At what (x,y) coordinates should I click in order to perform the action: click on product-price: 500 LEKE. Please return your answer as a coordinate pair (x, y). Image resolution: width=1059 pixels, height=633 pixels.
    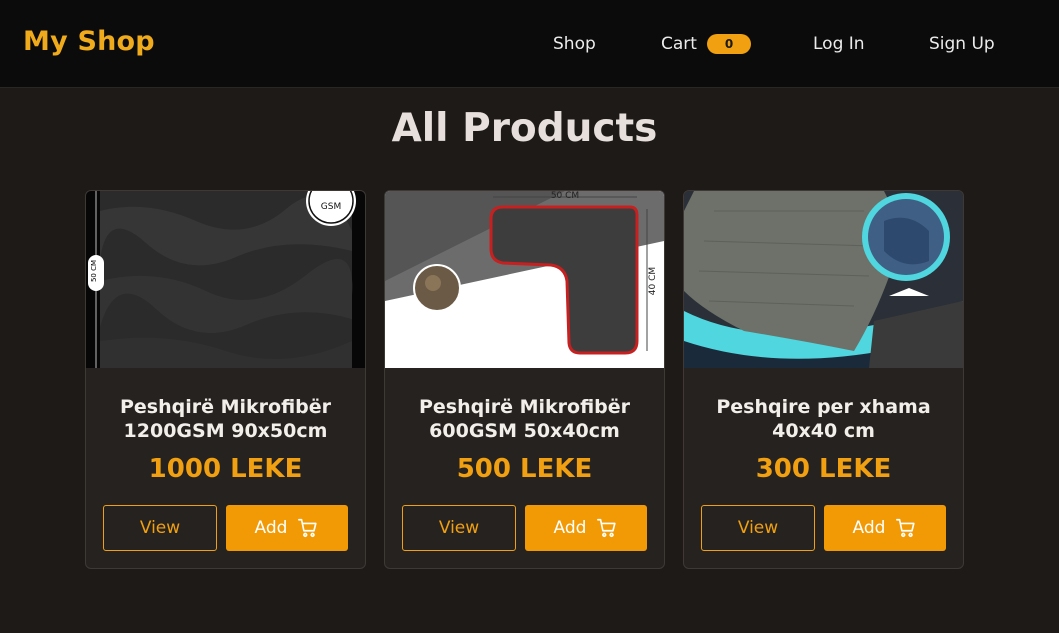
    Looking at the image, I should click on (524, 469).